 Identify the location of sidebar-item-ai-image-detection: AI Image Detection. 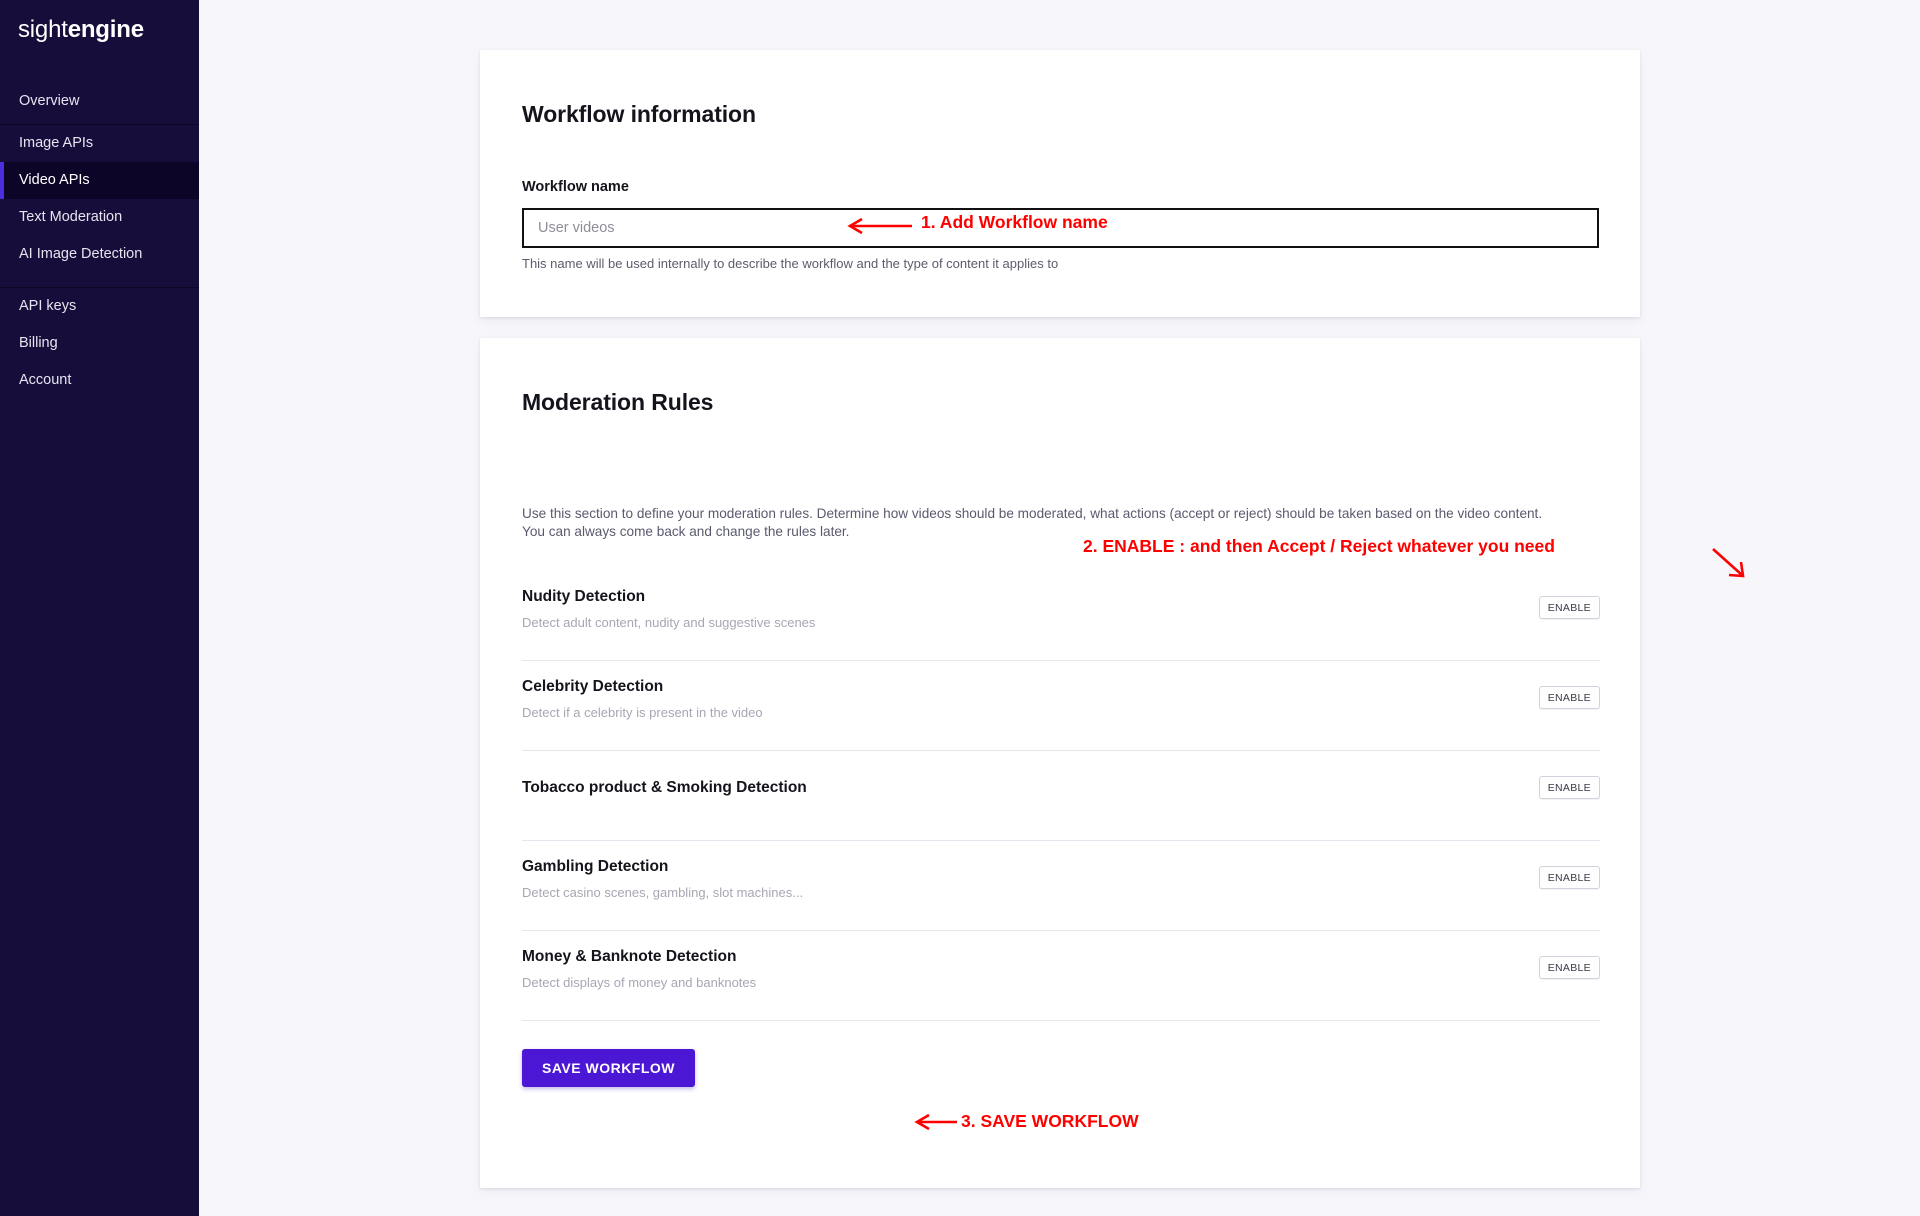
(99, 254).